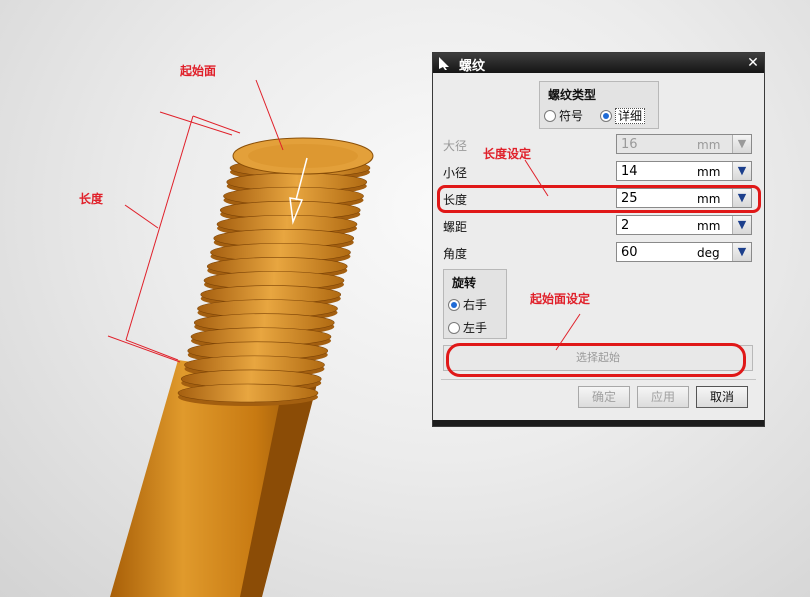 The image size is (810, 597). Describe the element at coordinates (444, 63) in the screenshot. I see `cursor-icon` at that location.